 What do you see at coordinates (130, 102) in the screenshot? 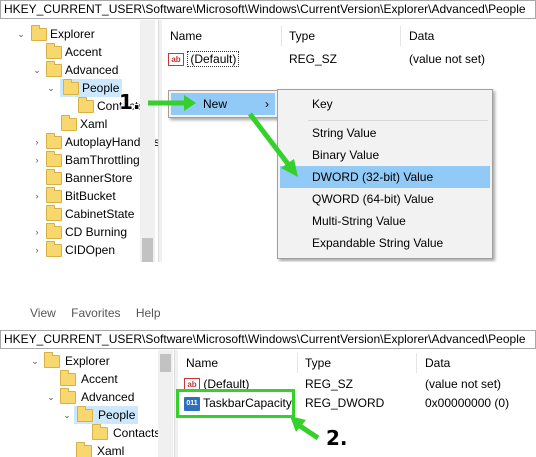
I see `step-label-1: 1.` at bounding box center [130, 102].